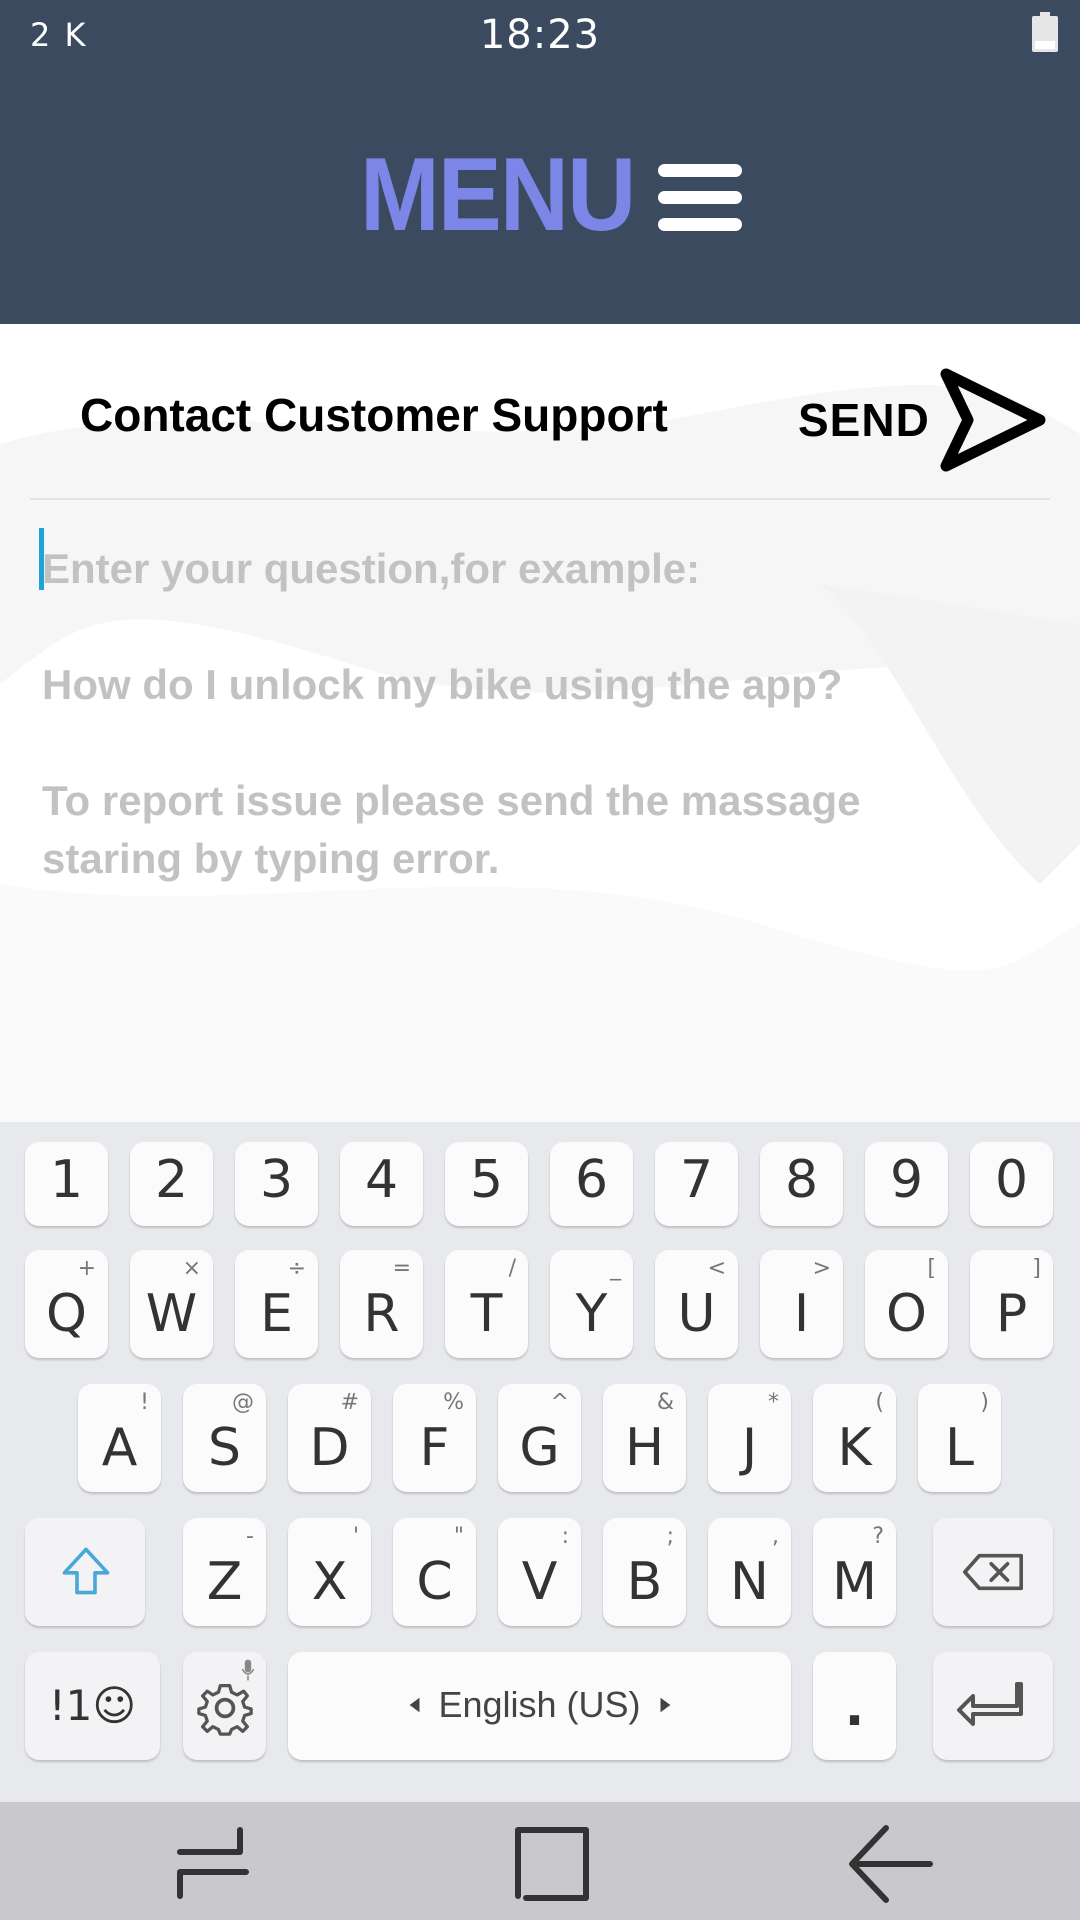  Describe the element at coordinates (276, 1304) in the screenshot. I see `key-e: ÷ E` at that location.